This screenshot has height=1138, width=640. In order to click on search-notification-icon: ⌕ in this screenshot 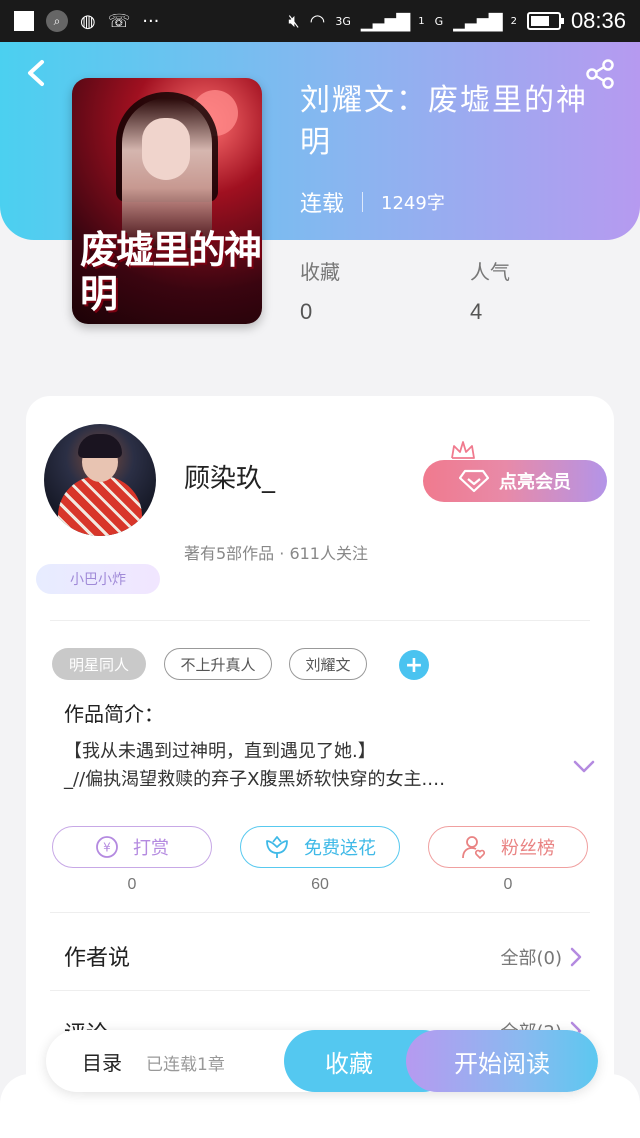, I will do `click(57, 21)`.